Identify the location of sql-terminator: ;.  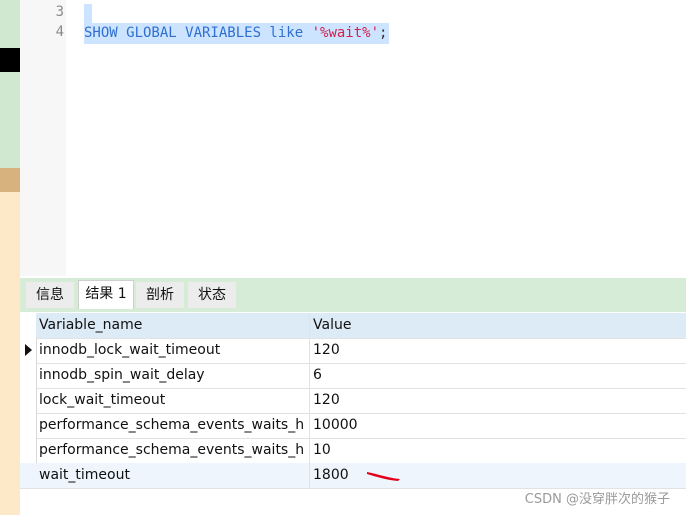
(383, 33).